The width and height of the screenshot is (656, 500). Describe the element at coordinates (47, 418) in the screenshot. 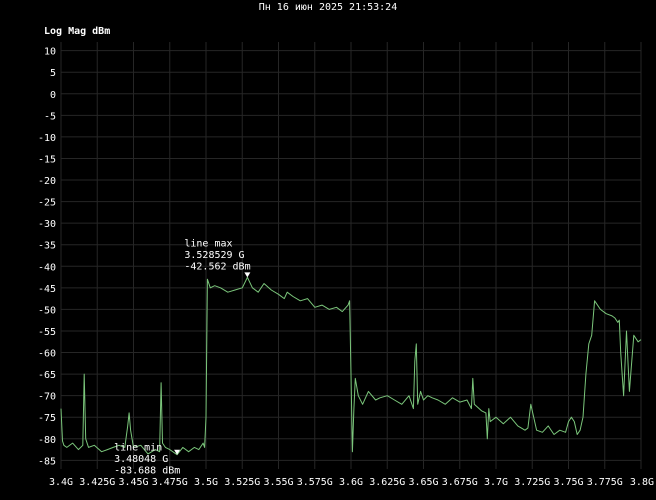

I see `y-tick-label: -75` at that location.